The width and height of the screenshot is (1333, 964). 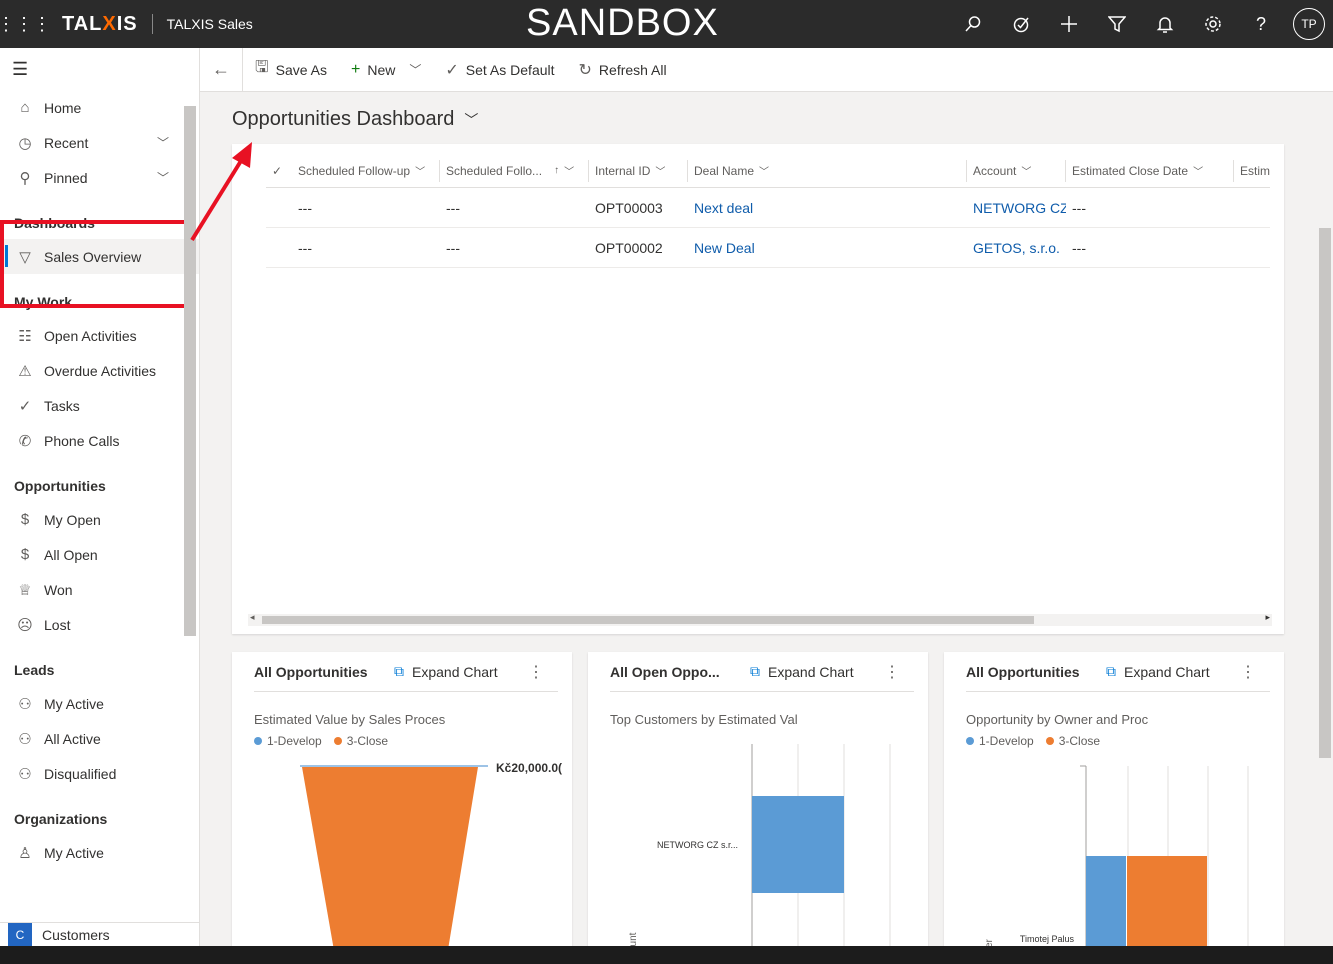 I want to click on horizontal-scrollbar: ◂ ▸, so click(x=760, y=619).